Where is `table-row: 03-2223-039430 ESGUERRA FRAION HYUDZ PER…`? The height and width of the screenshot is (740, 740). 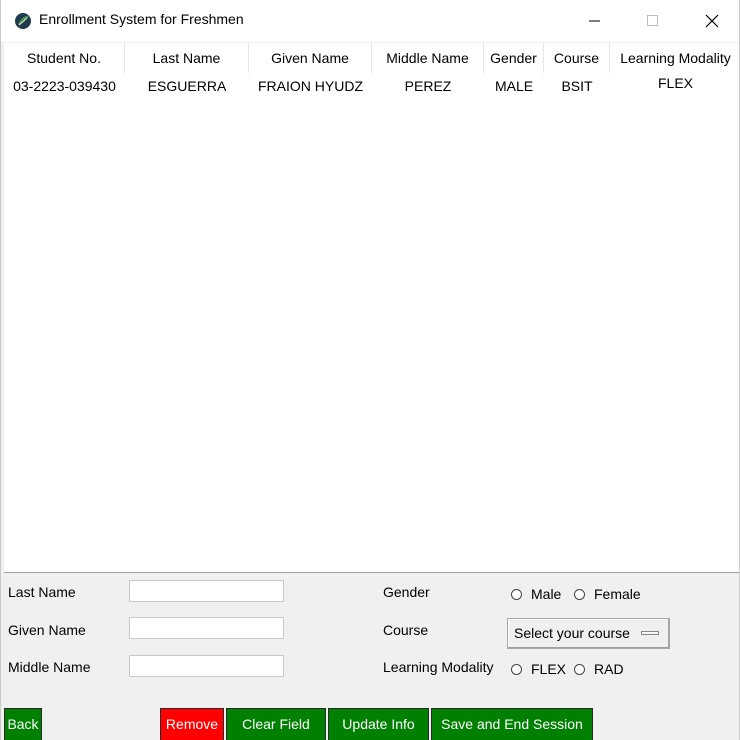 table-row: 03-2223-039430 ESGUERRA FRAION HYUDZ PER… is located at coordinates (371, 86).